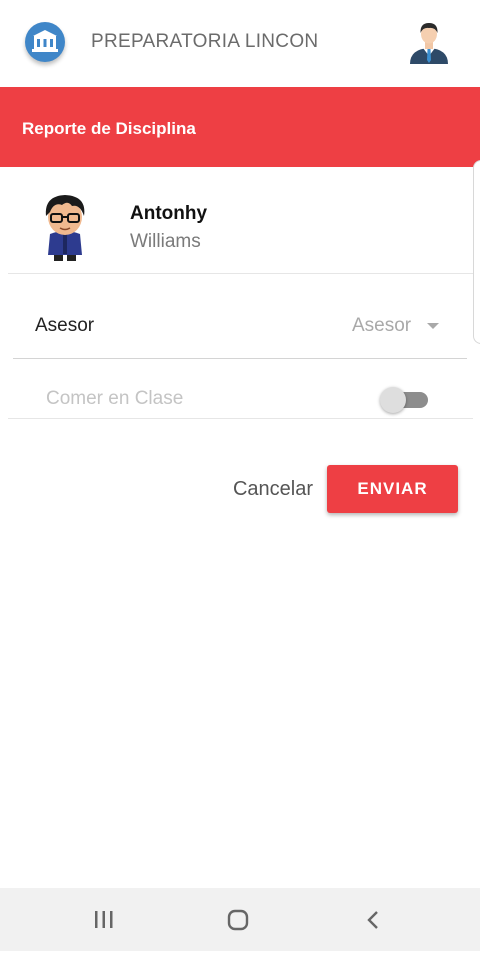  What do you see at coordinates (115, 398) in the screenshot?
I see `behavior-label: Comer en Clase` at bounding box center [115, 398].